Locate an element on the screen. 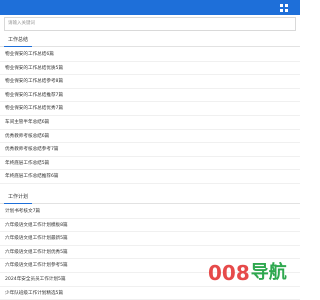  watermark-text: 导航 is located at coordinates (268, 272).